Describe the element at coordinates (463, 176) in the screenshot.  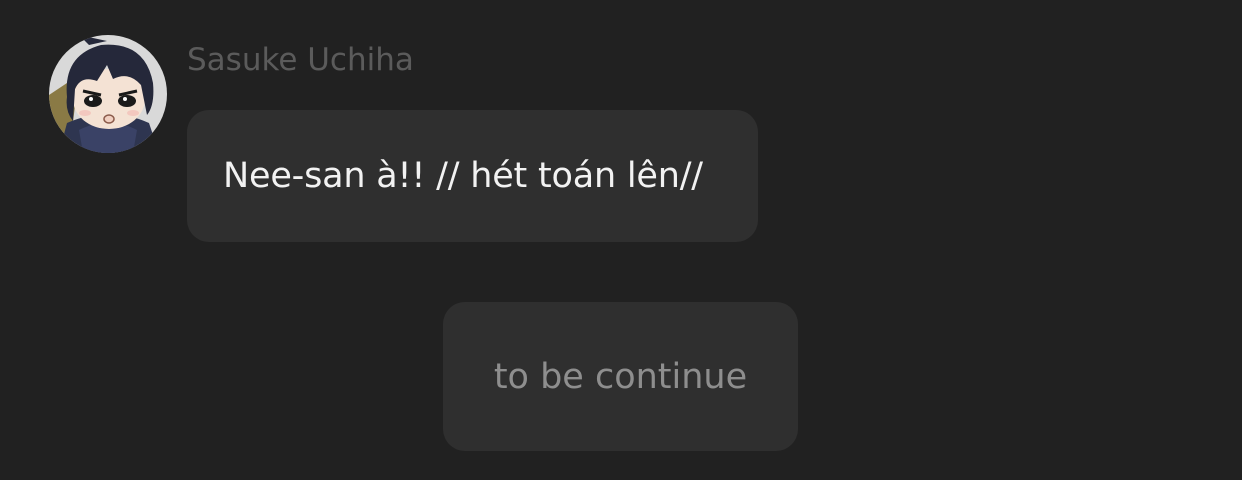
I see `message-text: Nee-san à!! // hét toán lên//` at that location.